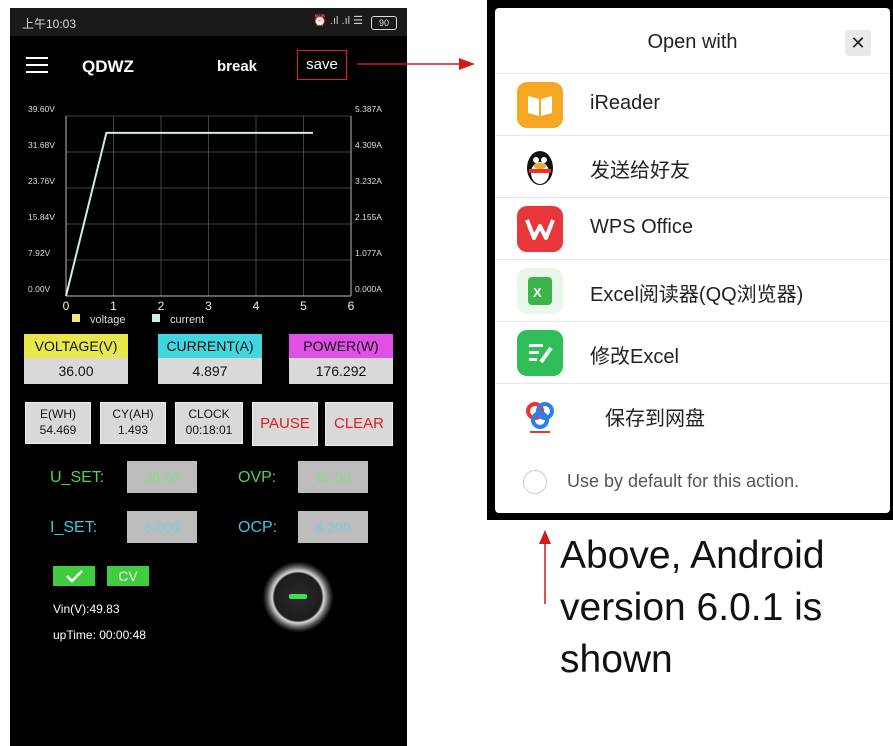 Image resolution: width=893 pixels, height=746 pixels. Describe the element at coordinates (74, 576) in the screenshot. I see `check-icon` at that location.